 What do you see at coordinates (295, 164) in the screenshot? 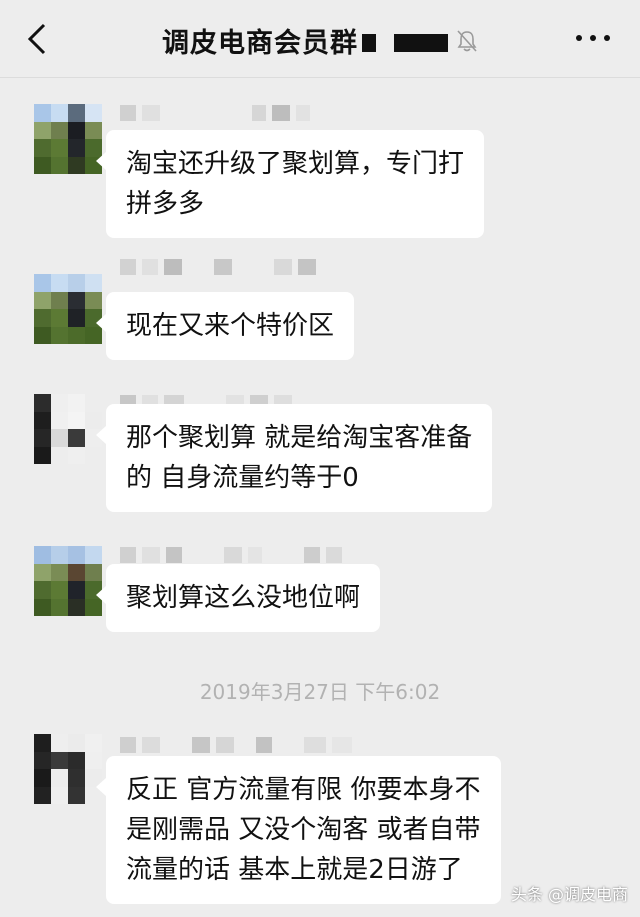
I see `message-text-line: 淘宝还升级了聚划算，专门打` at bounding box center [295, 164].